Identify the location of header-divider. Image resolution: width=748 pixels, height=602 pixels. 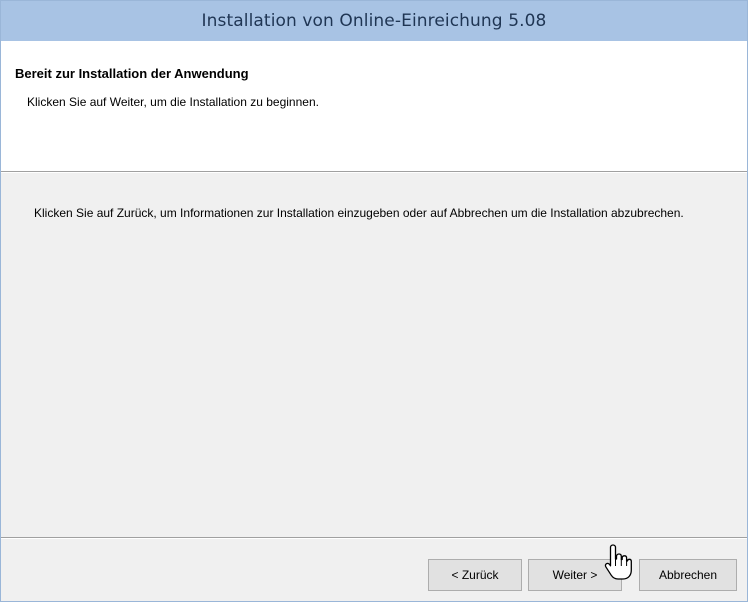
(374, 172).